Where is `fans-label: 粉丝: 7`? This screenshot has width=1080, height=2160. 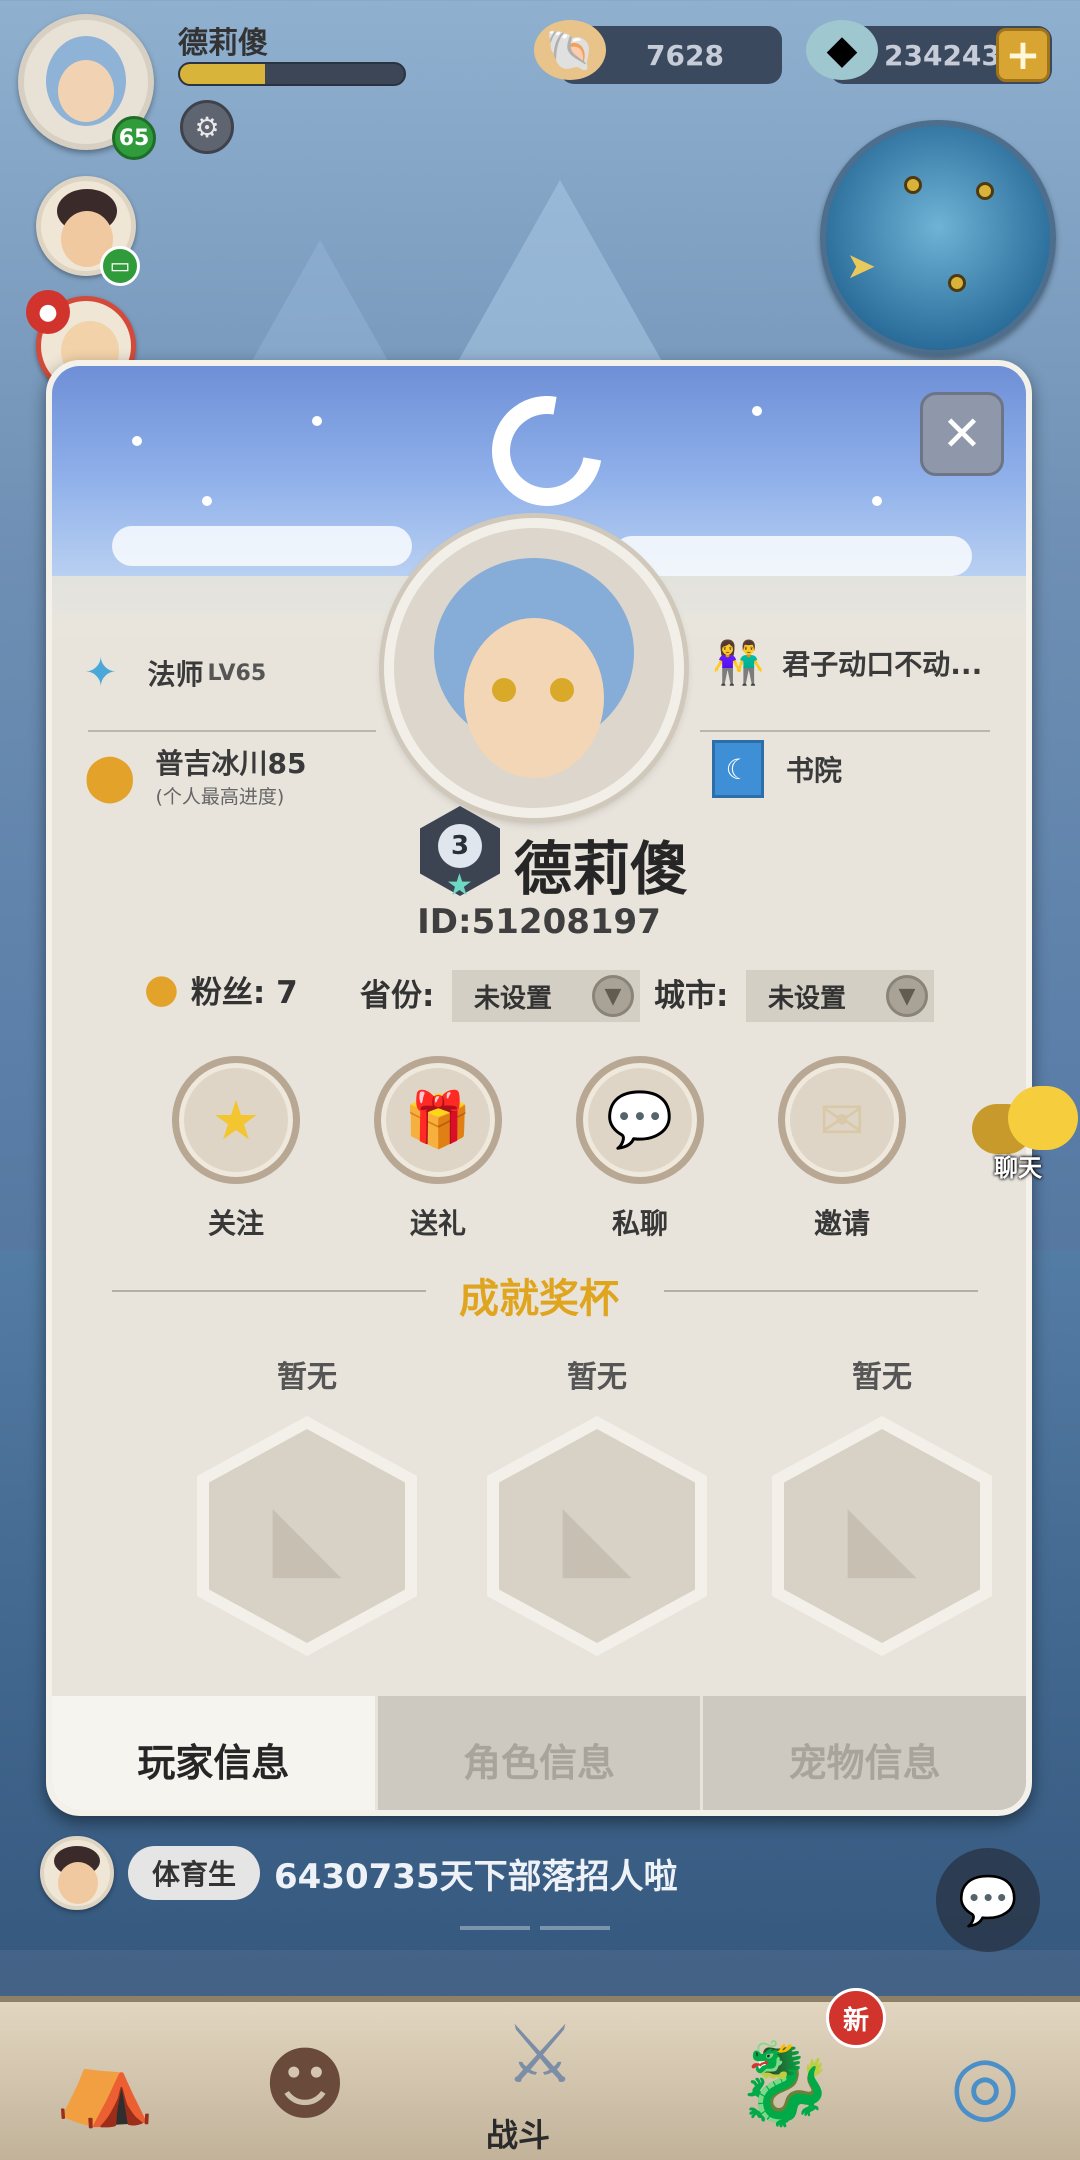 fans-label: 粉丝: 7 is located at coordinates (244, 992).